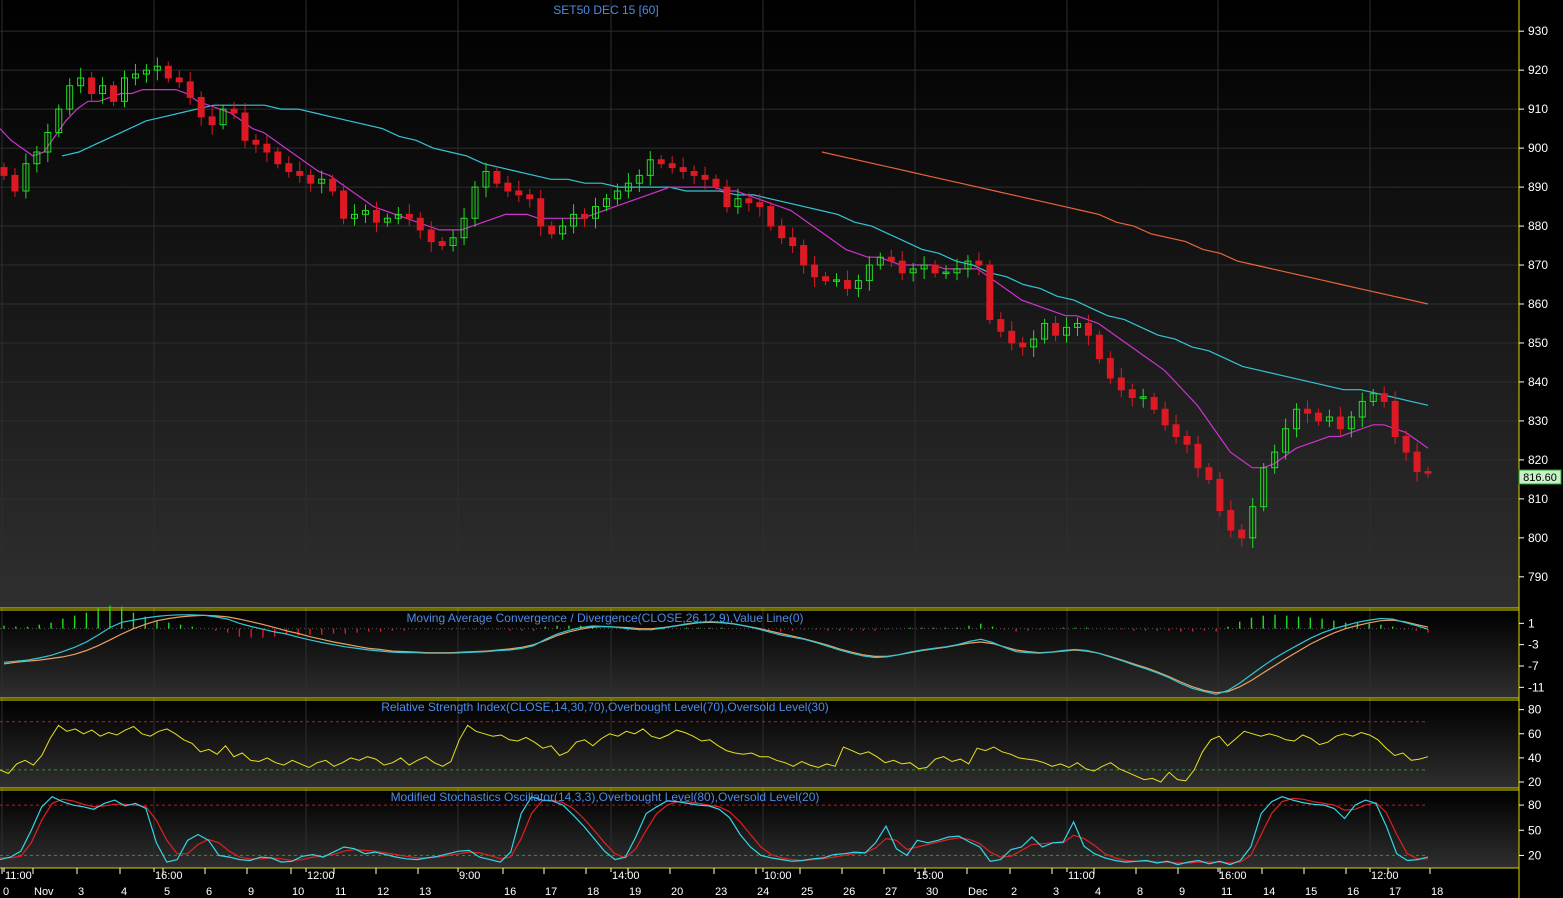 This screenshot has height=898, width=1563. What do you see at coordinates (44, 892) in the screenshot?
I see `time-tick-label: Nov` at bounding box center [44, 892].